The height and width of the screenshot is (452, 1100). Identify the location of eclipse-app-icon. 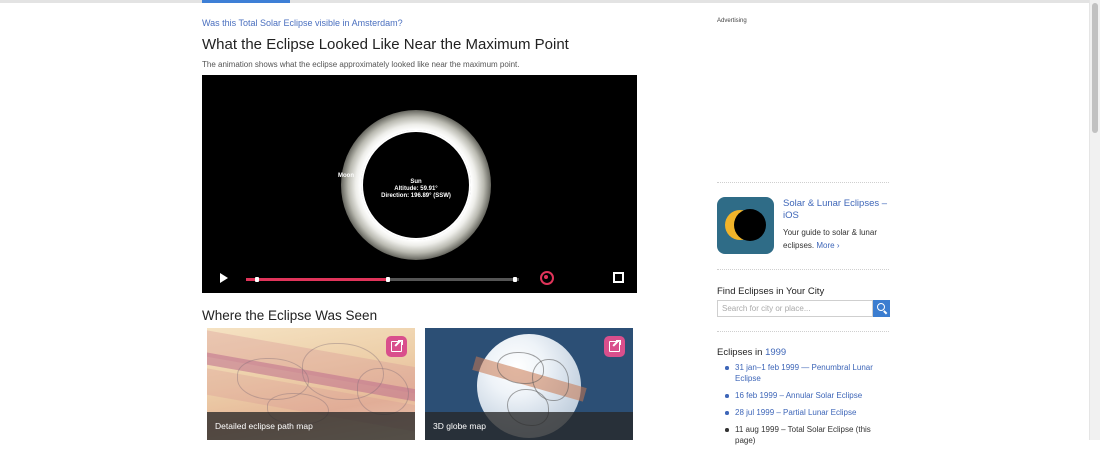
(745, 225).